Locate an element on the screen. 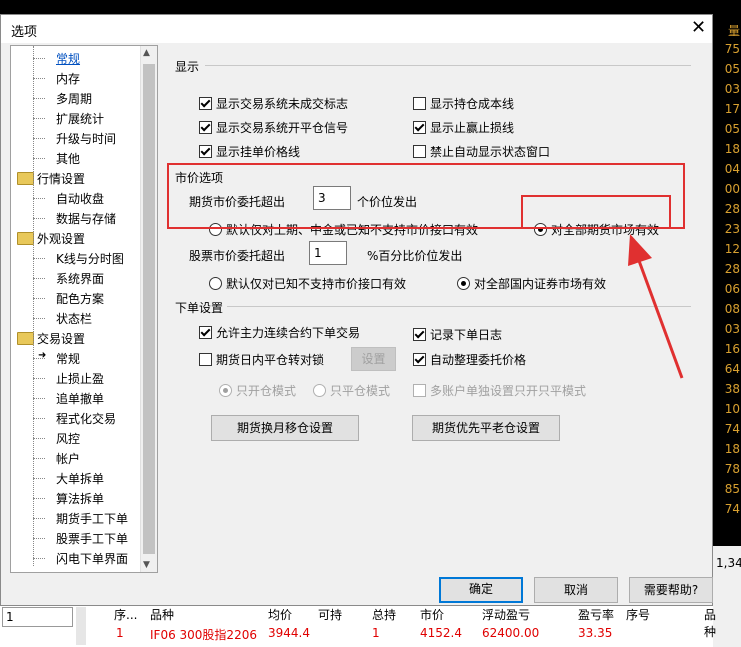 This screenshot has width=741, height=647. bg-quote-number: 16 is located at coordinates (732, 349).